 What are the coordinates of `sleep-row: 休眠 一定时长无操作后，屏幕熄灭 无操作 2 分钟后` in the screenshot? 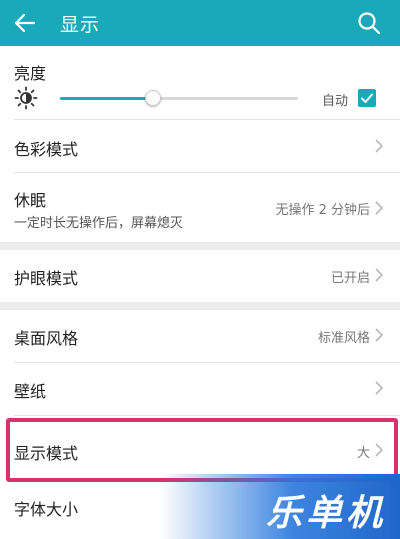 It's located at (200, 207).